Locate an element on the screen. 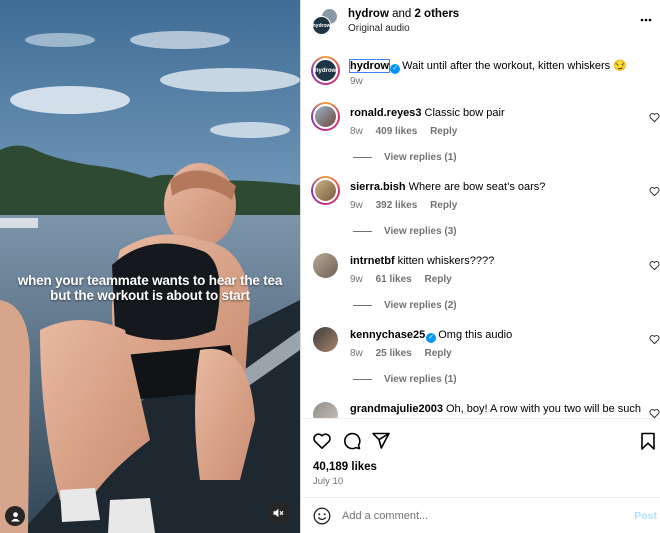 The image size is (660, 533). owners-connector: and is located at coordinates (401, 14).